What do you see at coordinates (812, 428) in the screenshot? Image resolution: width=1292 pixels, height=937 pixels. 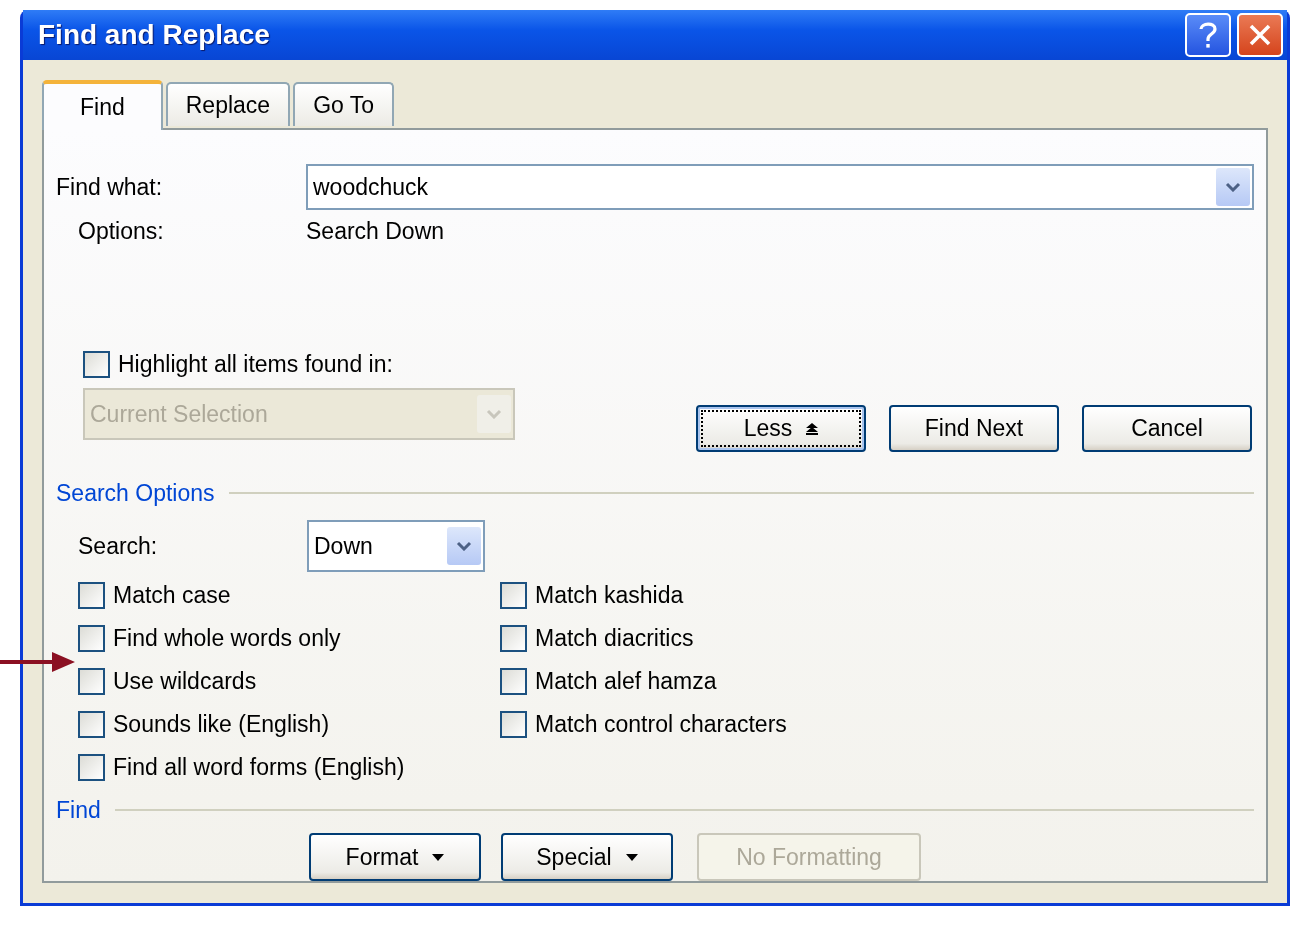 I see `double-up-arrow-icon` at bounding box center [812, 428].